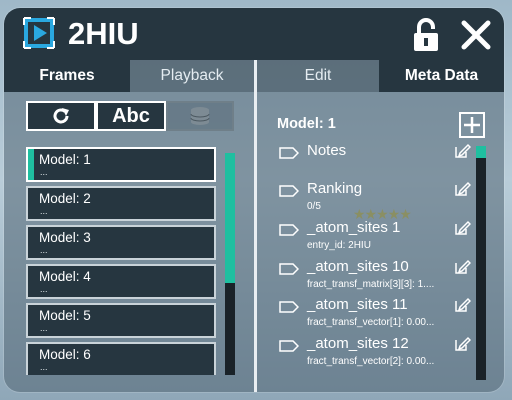 Image resolution: width=512 pixels, height=400 pixels. What do you see at coordinates (39, 33) in the screenshot?
I see `protein-viewer-icon` at bounding box center [39, 33].